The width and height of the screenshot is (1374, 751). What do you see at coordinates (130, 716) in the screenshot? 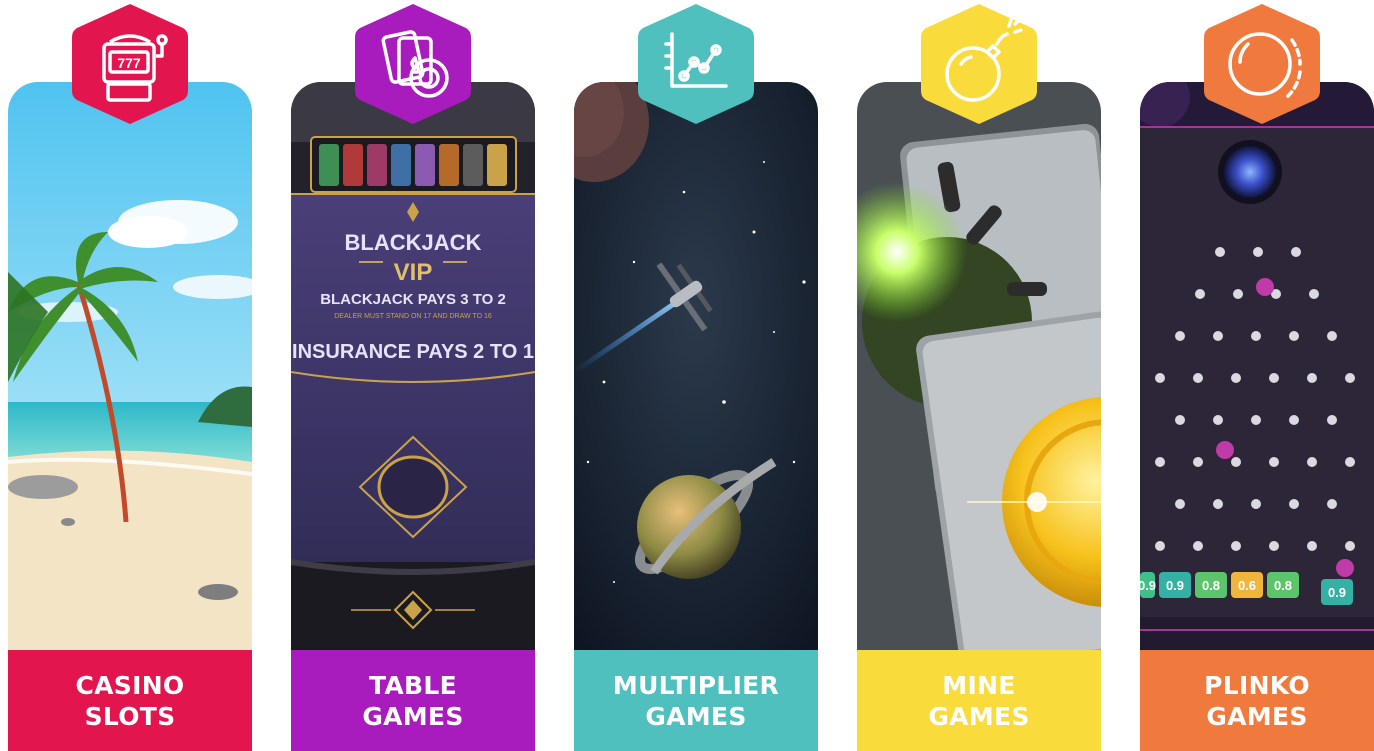
I see `casino-slots-label-line2: SLOTS` at bounding box center [130, 716].